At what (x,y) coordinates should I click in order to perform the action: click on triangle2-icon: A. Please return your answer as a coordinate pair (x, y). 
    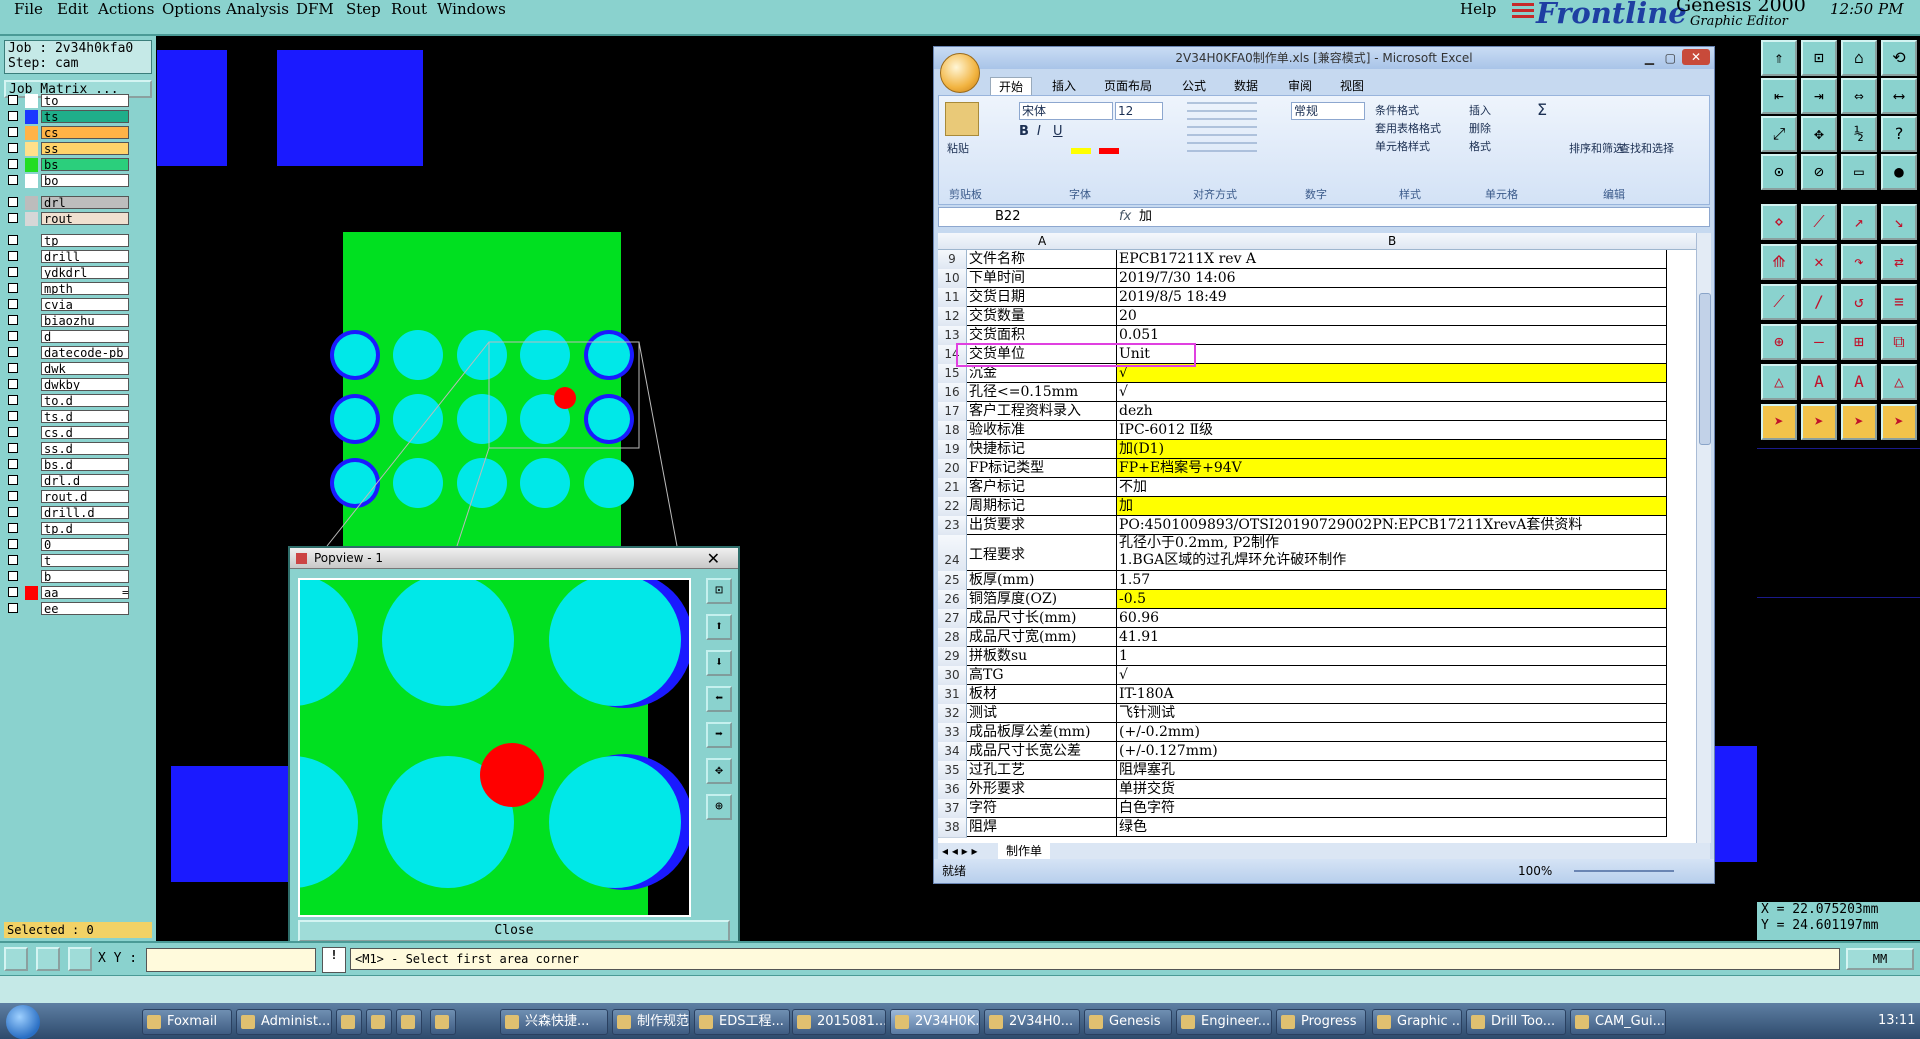
    Looking at the image, I should click on (1859, 382).